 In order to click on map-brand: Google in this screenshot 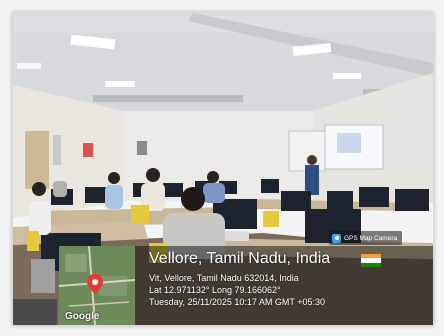, I will do `click(82, 316)`.